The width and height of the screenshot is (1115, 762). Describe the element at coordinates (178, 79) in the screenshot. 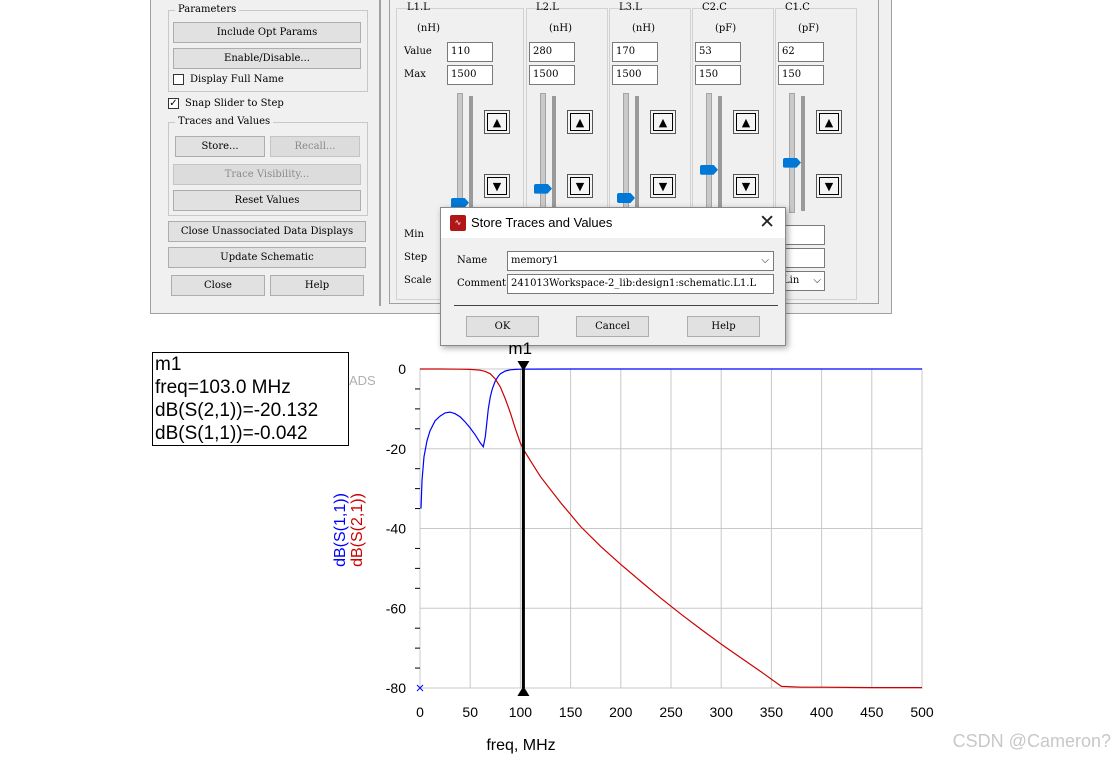

I see `display-full-name-checkbox` at that location.